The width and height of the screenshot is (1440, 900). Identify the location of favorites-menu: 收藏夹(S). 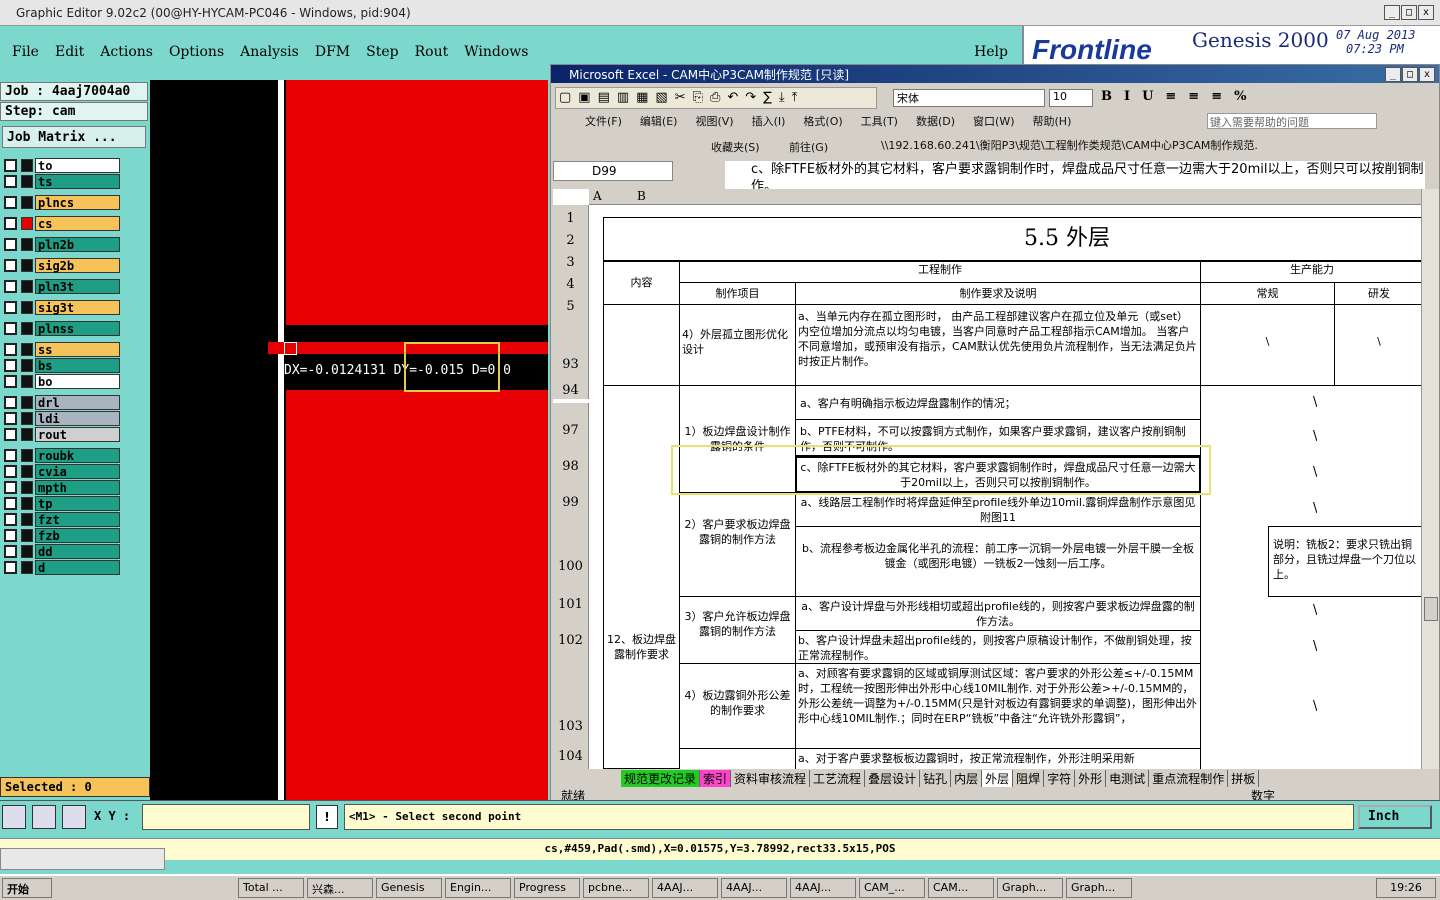
(735, 147).